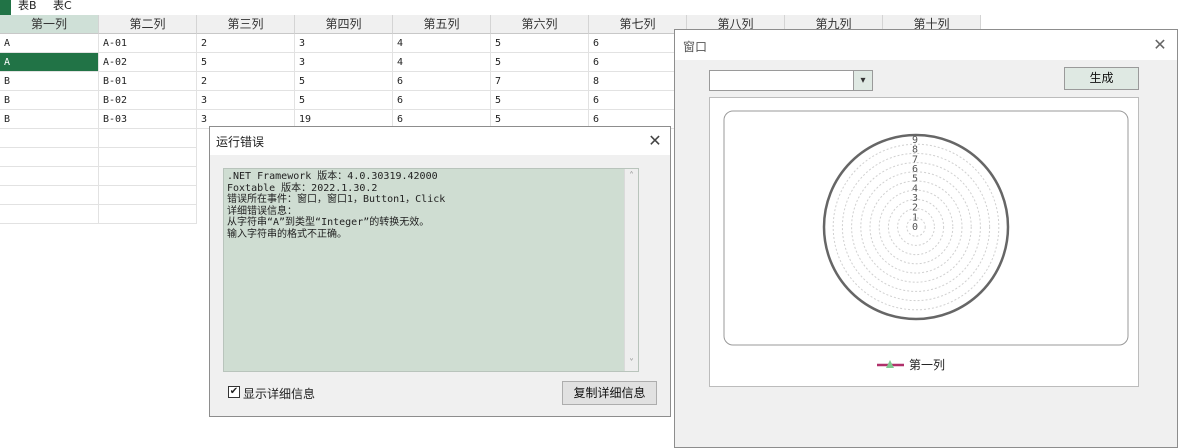 This screenshot has height=448, width=1198. I want to click on sheet-tab-b: 表B, so click(27, 6).